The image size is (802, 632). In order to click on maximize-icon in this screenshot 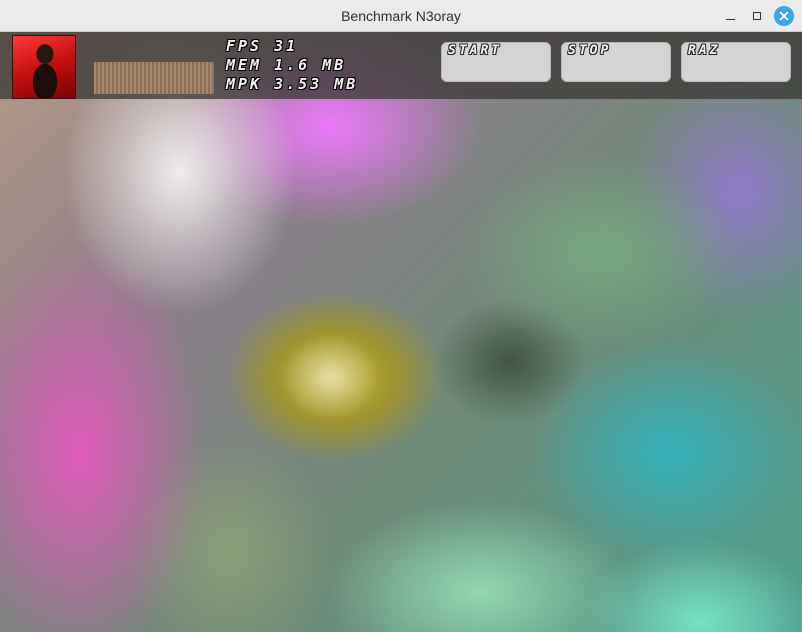, I will do `click(757, 16)`.